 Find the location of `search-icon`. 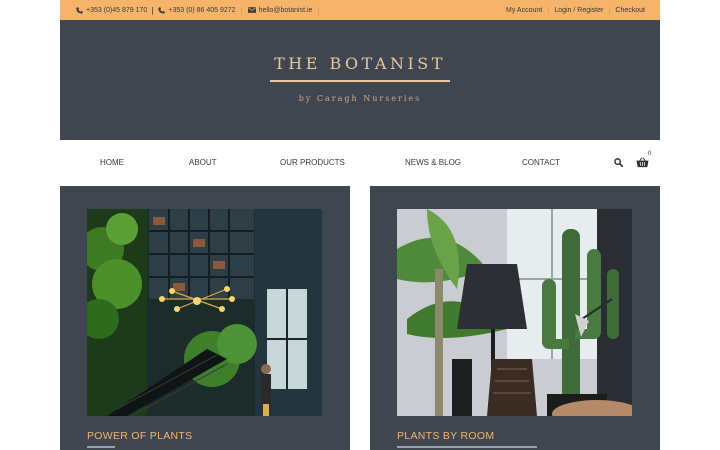

search-icon is located at coordinates (618, 162).